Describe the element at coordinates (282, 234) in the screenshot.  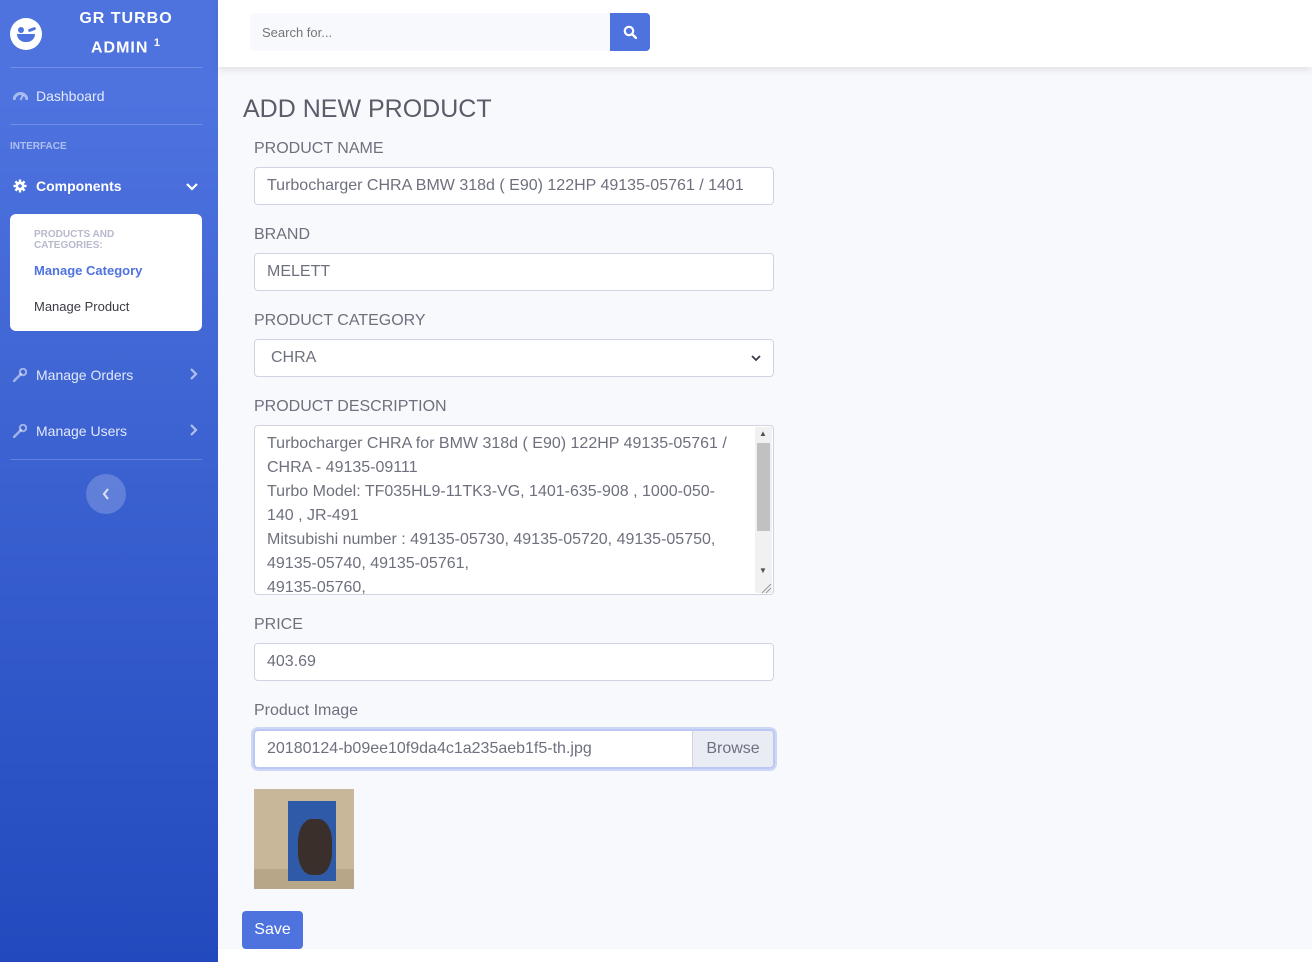
I see `brand-label: BRAND` at that location.